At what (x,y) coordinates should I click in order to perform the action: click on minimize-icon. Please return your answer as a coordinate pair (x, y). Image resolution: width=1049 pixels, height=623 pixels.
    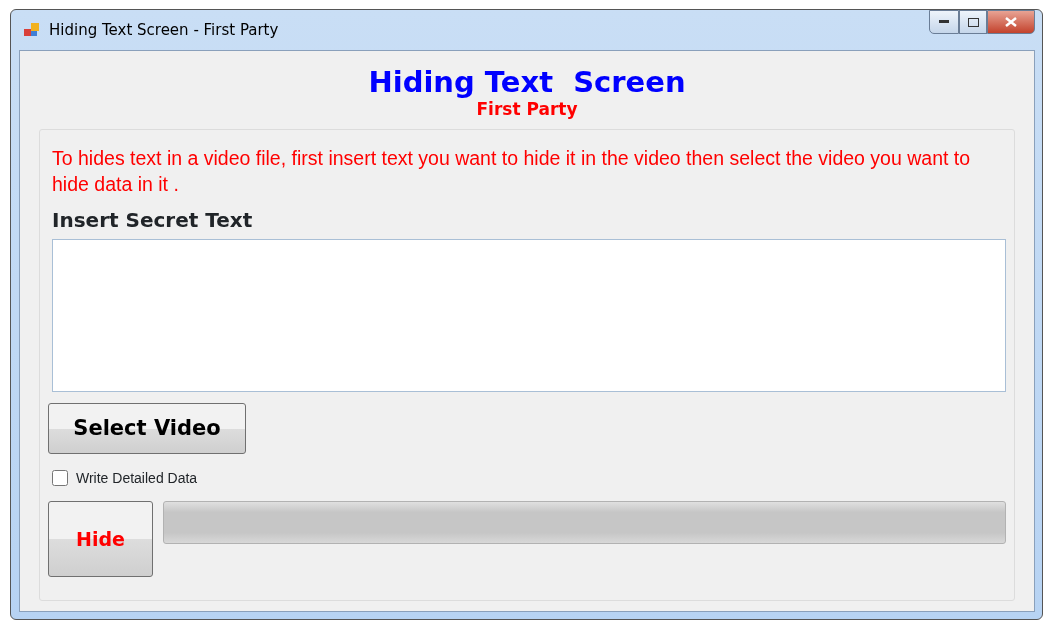
    Looking at the image, I should click on (944, 22).